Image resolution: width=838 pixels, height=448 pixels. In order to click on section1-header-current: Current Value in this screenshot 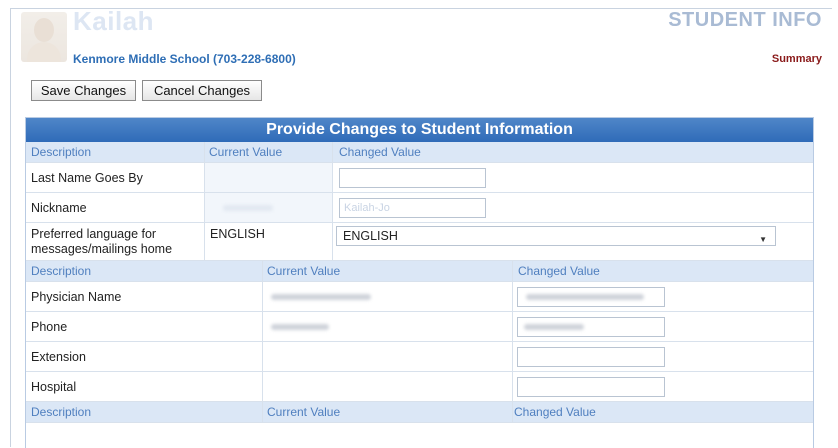, I will do `click(246, 152)`.